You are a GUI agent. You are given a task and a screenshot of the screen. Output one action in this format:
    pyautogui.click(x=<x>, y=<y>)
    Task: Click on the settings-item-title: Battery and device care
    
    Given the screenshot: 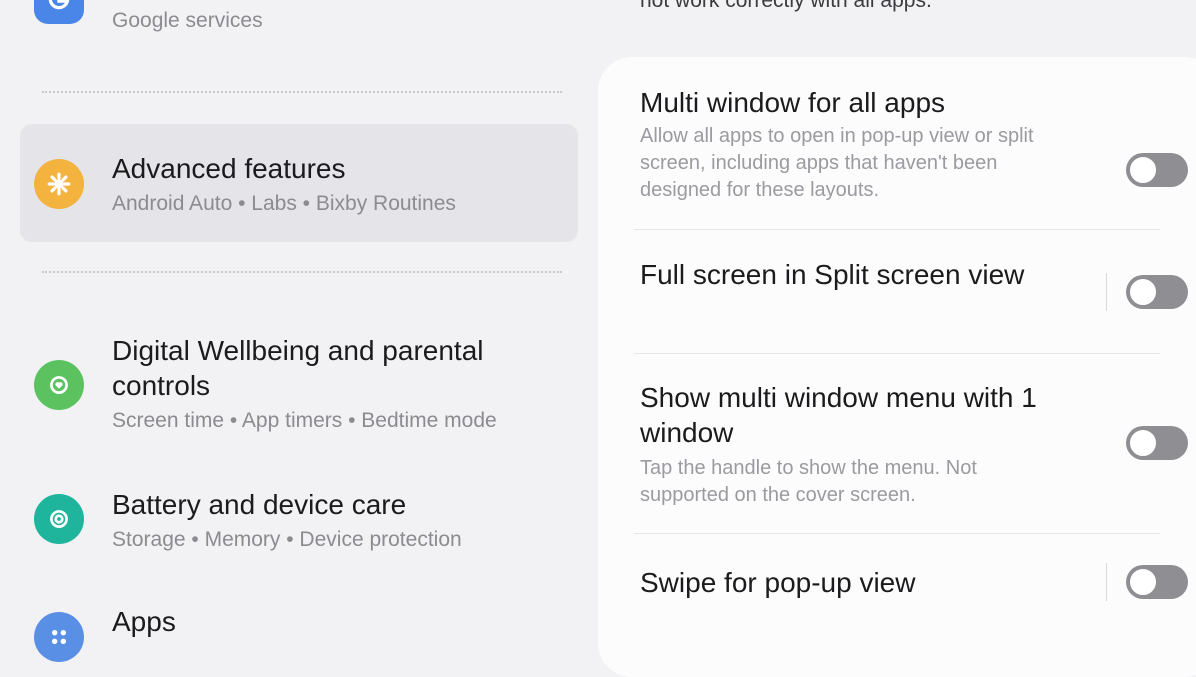 What is the action you would take?
    pyautogui.click(x=259, y=504)
    